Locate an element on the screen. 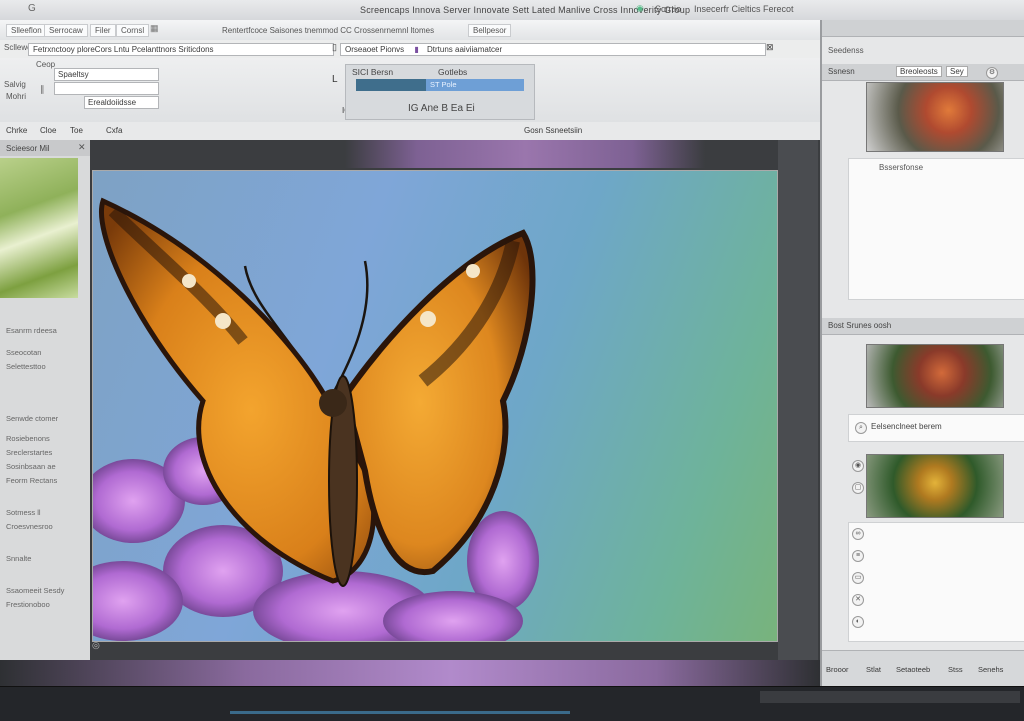 This screenshot has height=721, width=1024. options-label-2: Salvig is located at coordinates (15, 84).